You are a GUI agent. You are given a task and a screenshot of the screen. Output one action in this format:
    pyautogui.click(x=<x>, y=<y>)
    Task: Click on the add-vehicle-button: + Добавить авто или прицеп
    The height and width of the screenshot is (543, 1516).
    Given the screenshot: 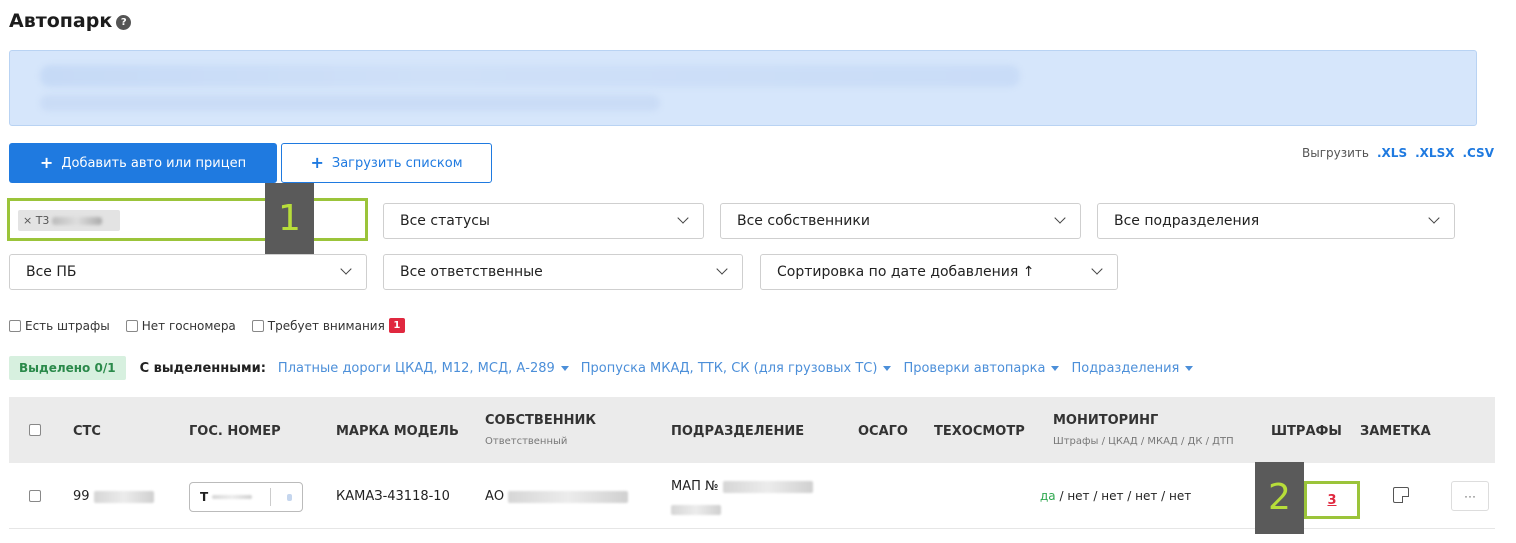 What is the action you would take?
    pyautogui.click(x=143, y=163)
    